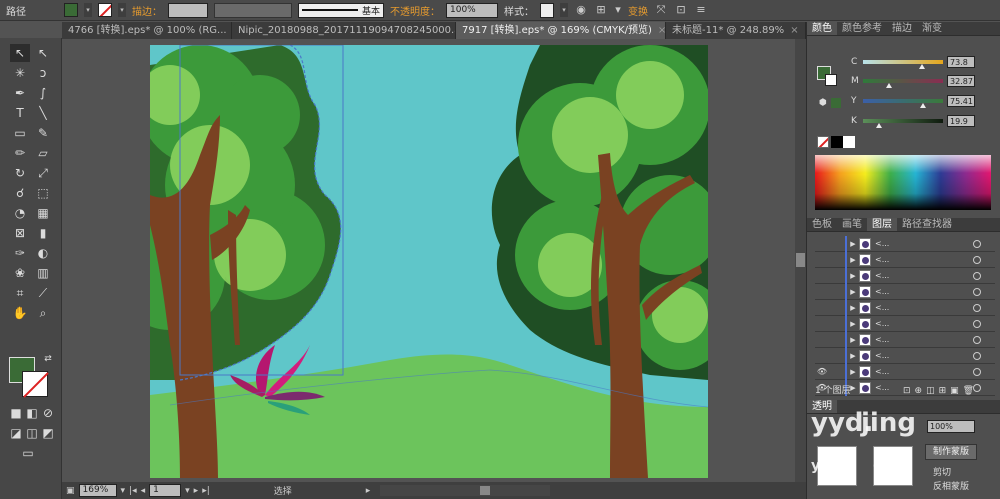 This screenshot has height=499, width=1000. I want to click on status-menu-icon: ▸, so click(368, 491).